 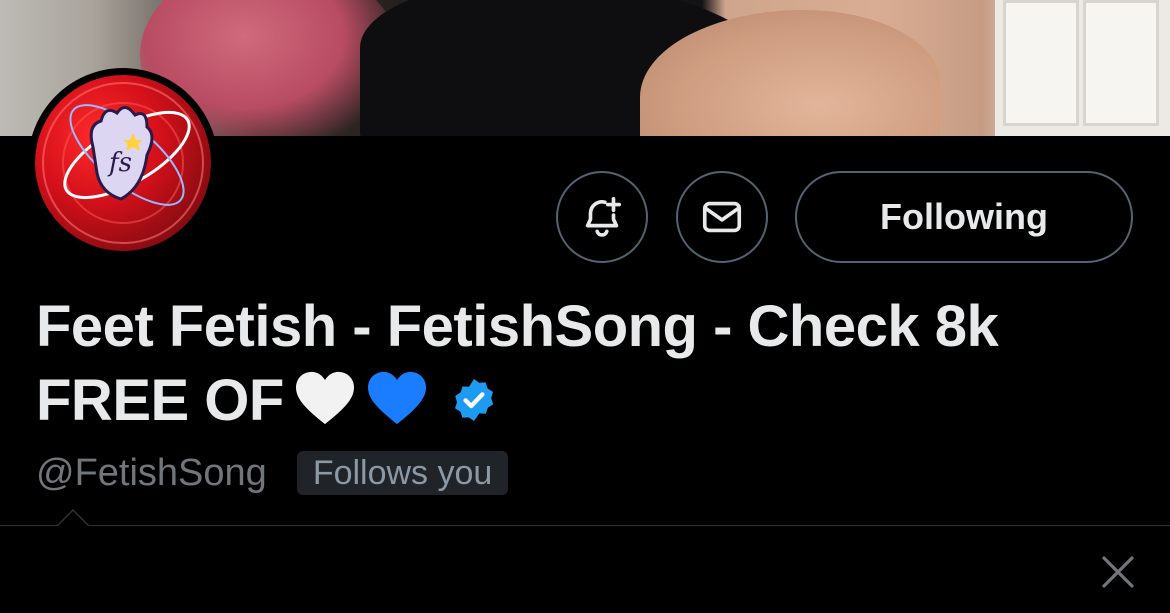 What do you see at coordinates (151, 472) in the screenshot?
I see `username-handle: @FetishSong` at bounding box center [151, 472].